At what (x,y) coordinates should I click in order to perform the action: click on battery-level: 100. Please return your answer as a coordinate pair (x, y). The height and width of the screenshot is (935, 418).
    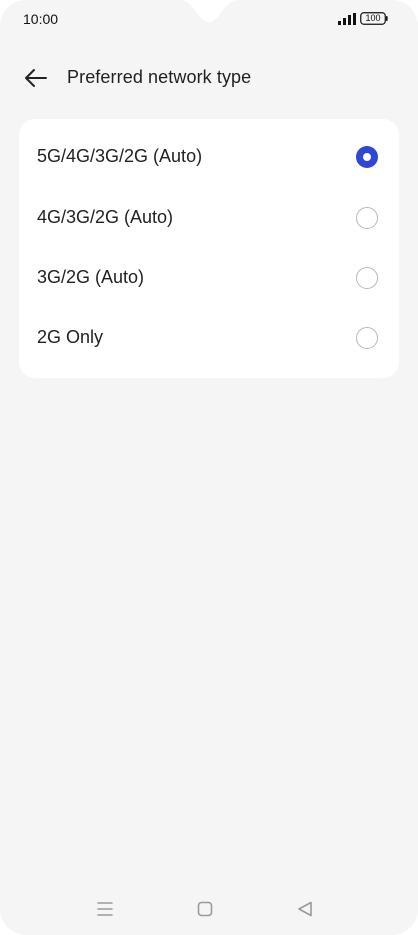
    Looking at the image, I should click on (373, 18).